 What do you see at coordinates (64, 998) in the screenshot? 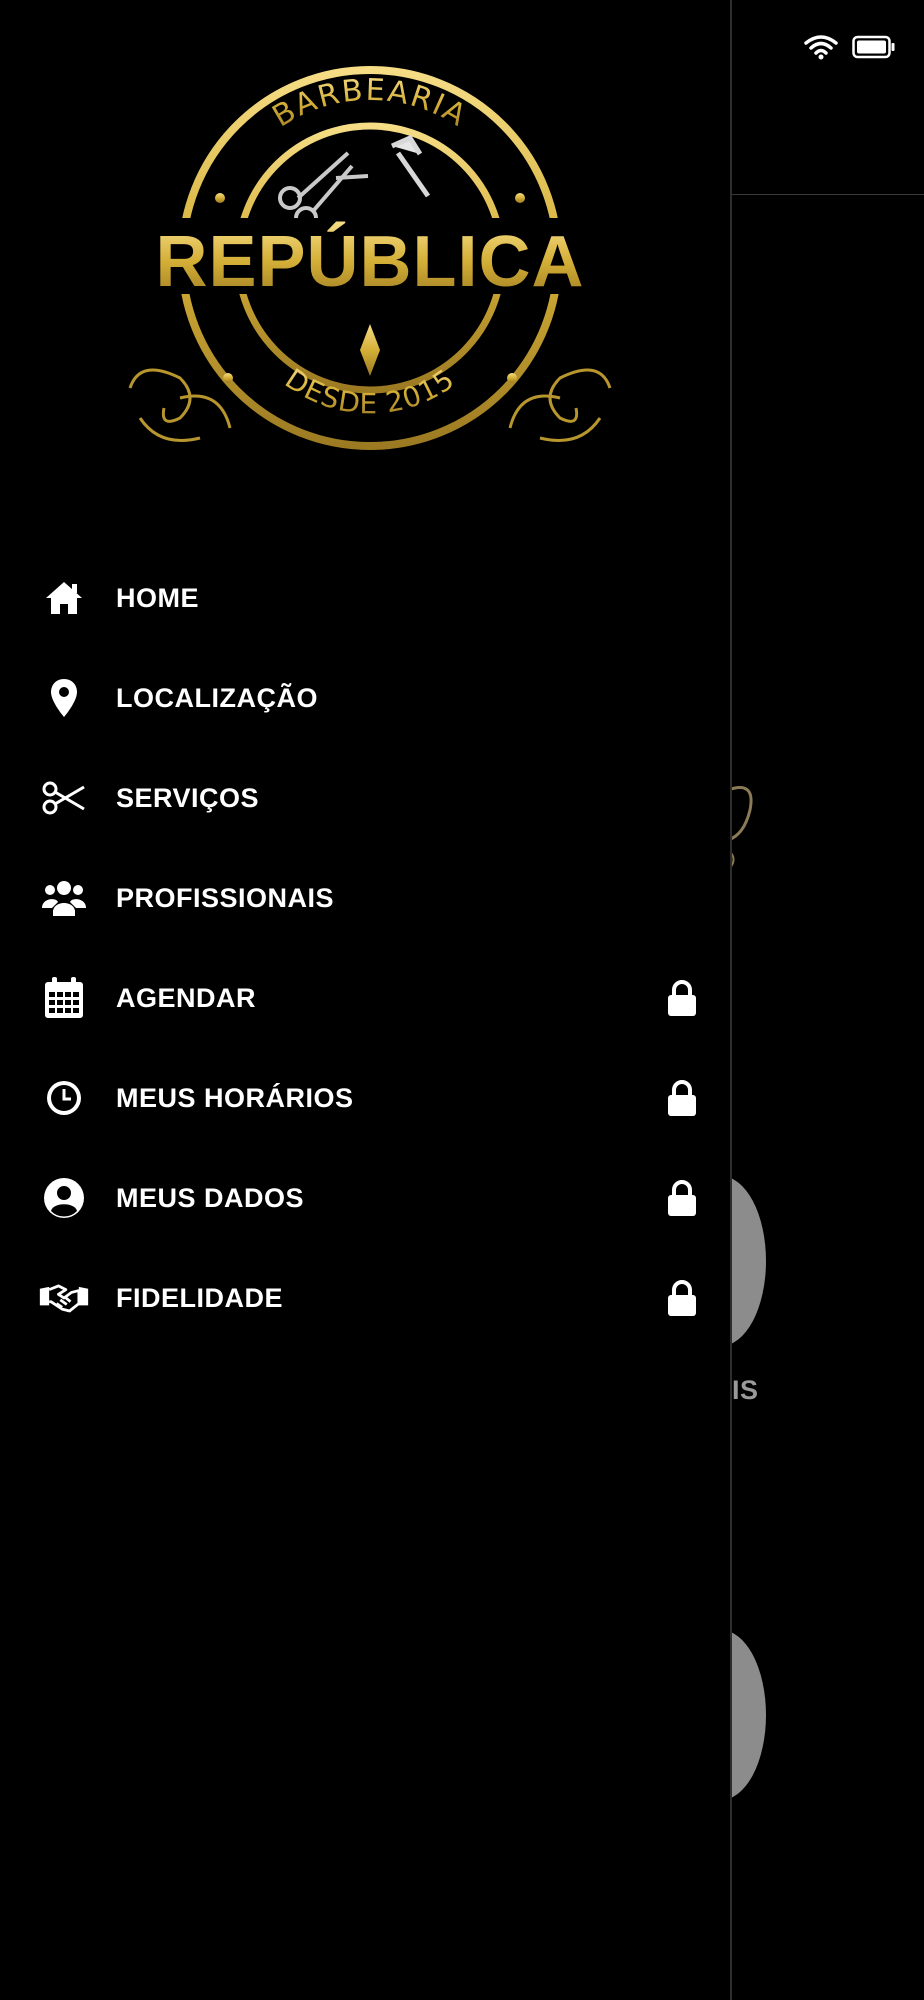
I see `calendar-icon` at bounding box center [64, 998].